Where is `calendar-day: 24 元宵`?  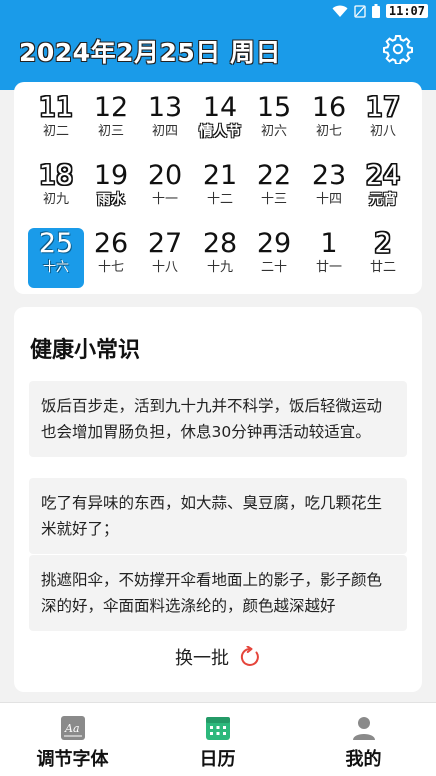
calendar-day: 24 元宵 is located at coordinates (383, 190).